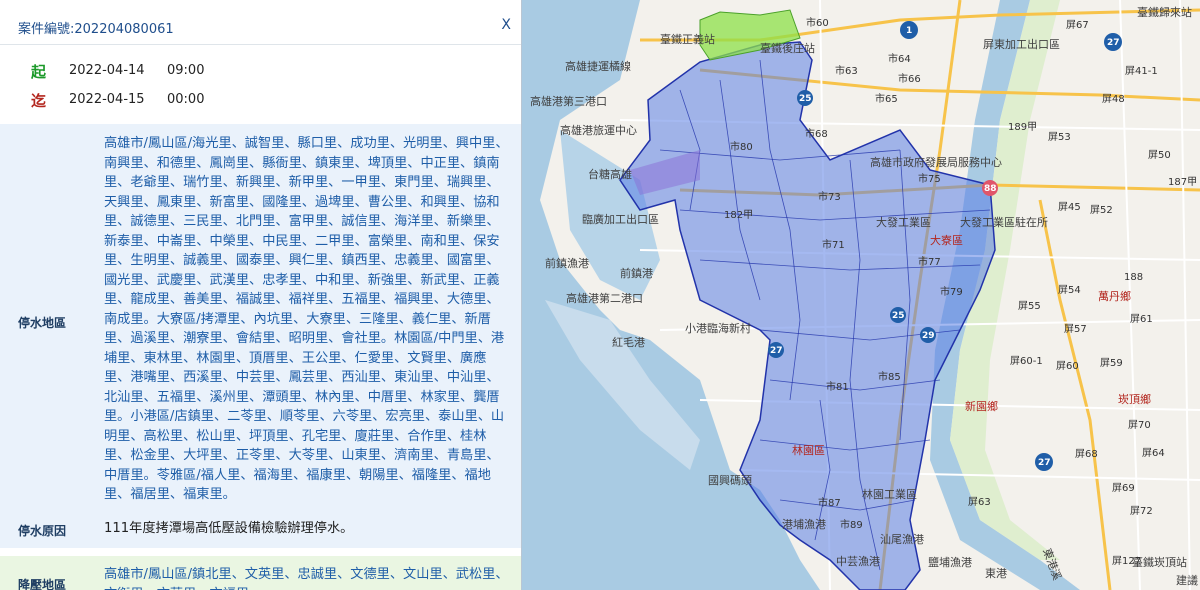  I want to click on map-label: 中芸漁港, so click(858, 561).